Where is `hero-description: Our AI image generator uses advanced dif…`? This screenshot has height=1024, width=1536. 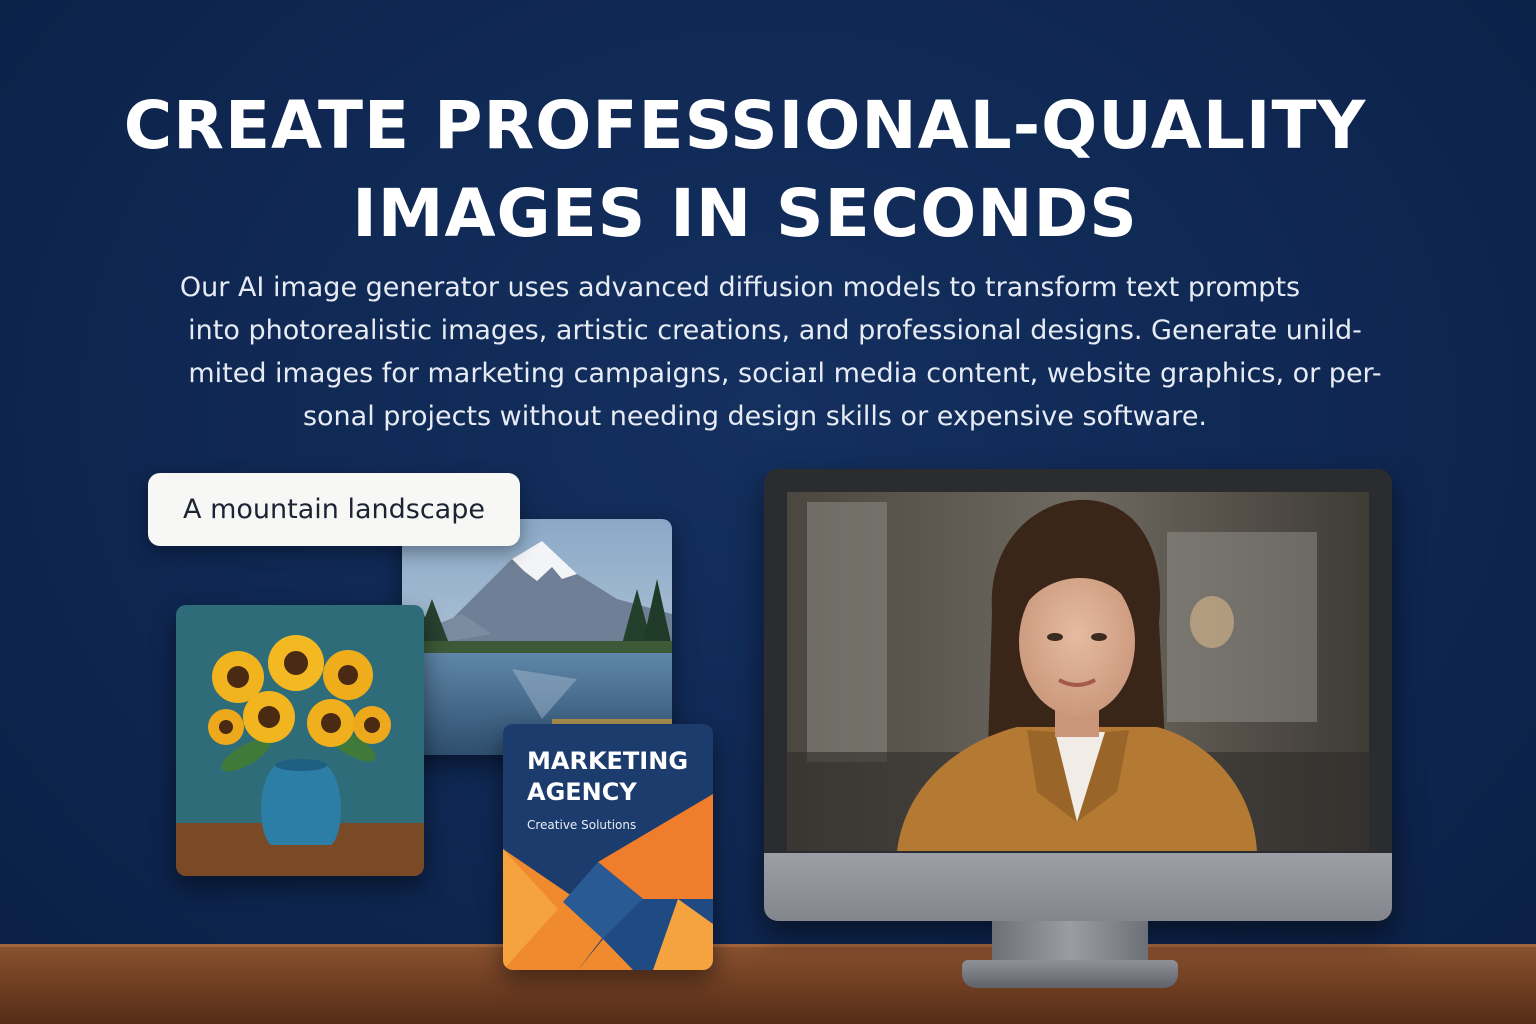
hero-description: Our AI image generator uses advanced dif… is located at coordinates (775, 352).